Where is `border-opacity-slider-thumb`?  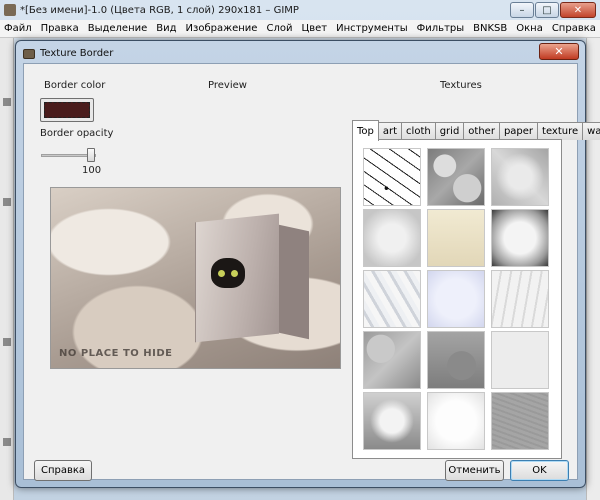
border-opacity-slider-thumb is located at coordinates (91, 155).